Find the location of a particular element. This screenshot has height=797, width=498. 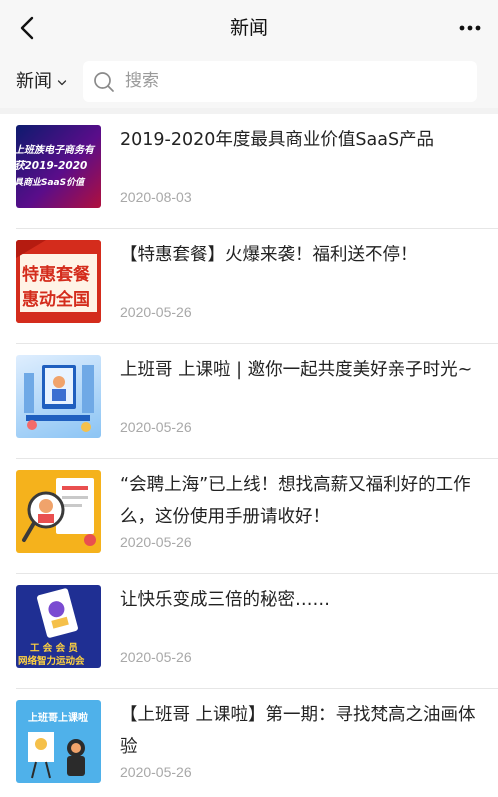

thumbnail-text: 获2019-2020 is located at coordinates (52, 166).